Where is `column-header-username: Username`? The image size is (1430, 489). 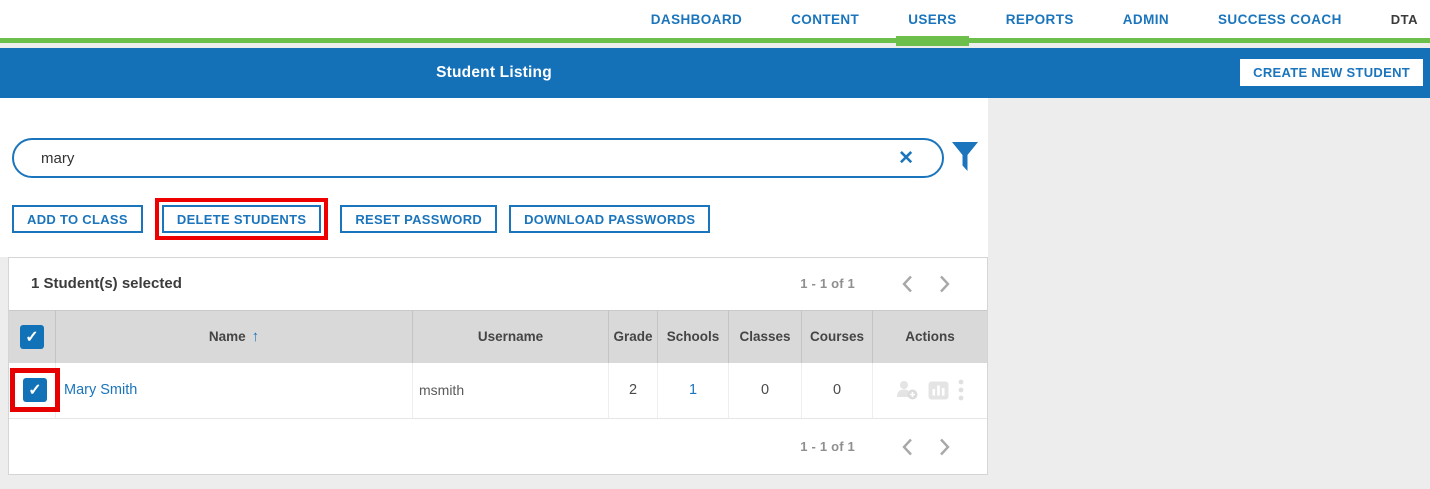 column-header-username: Username is located at coordinates (510, 336).